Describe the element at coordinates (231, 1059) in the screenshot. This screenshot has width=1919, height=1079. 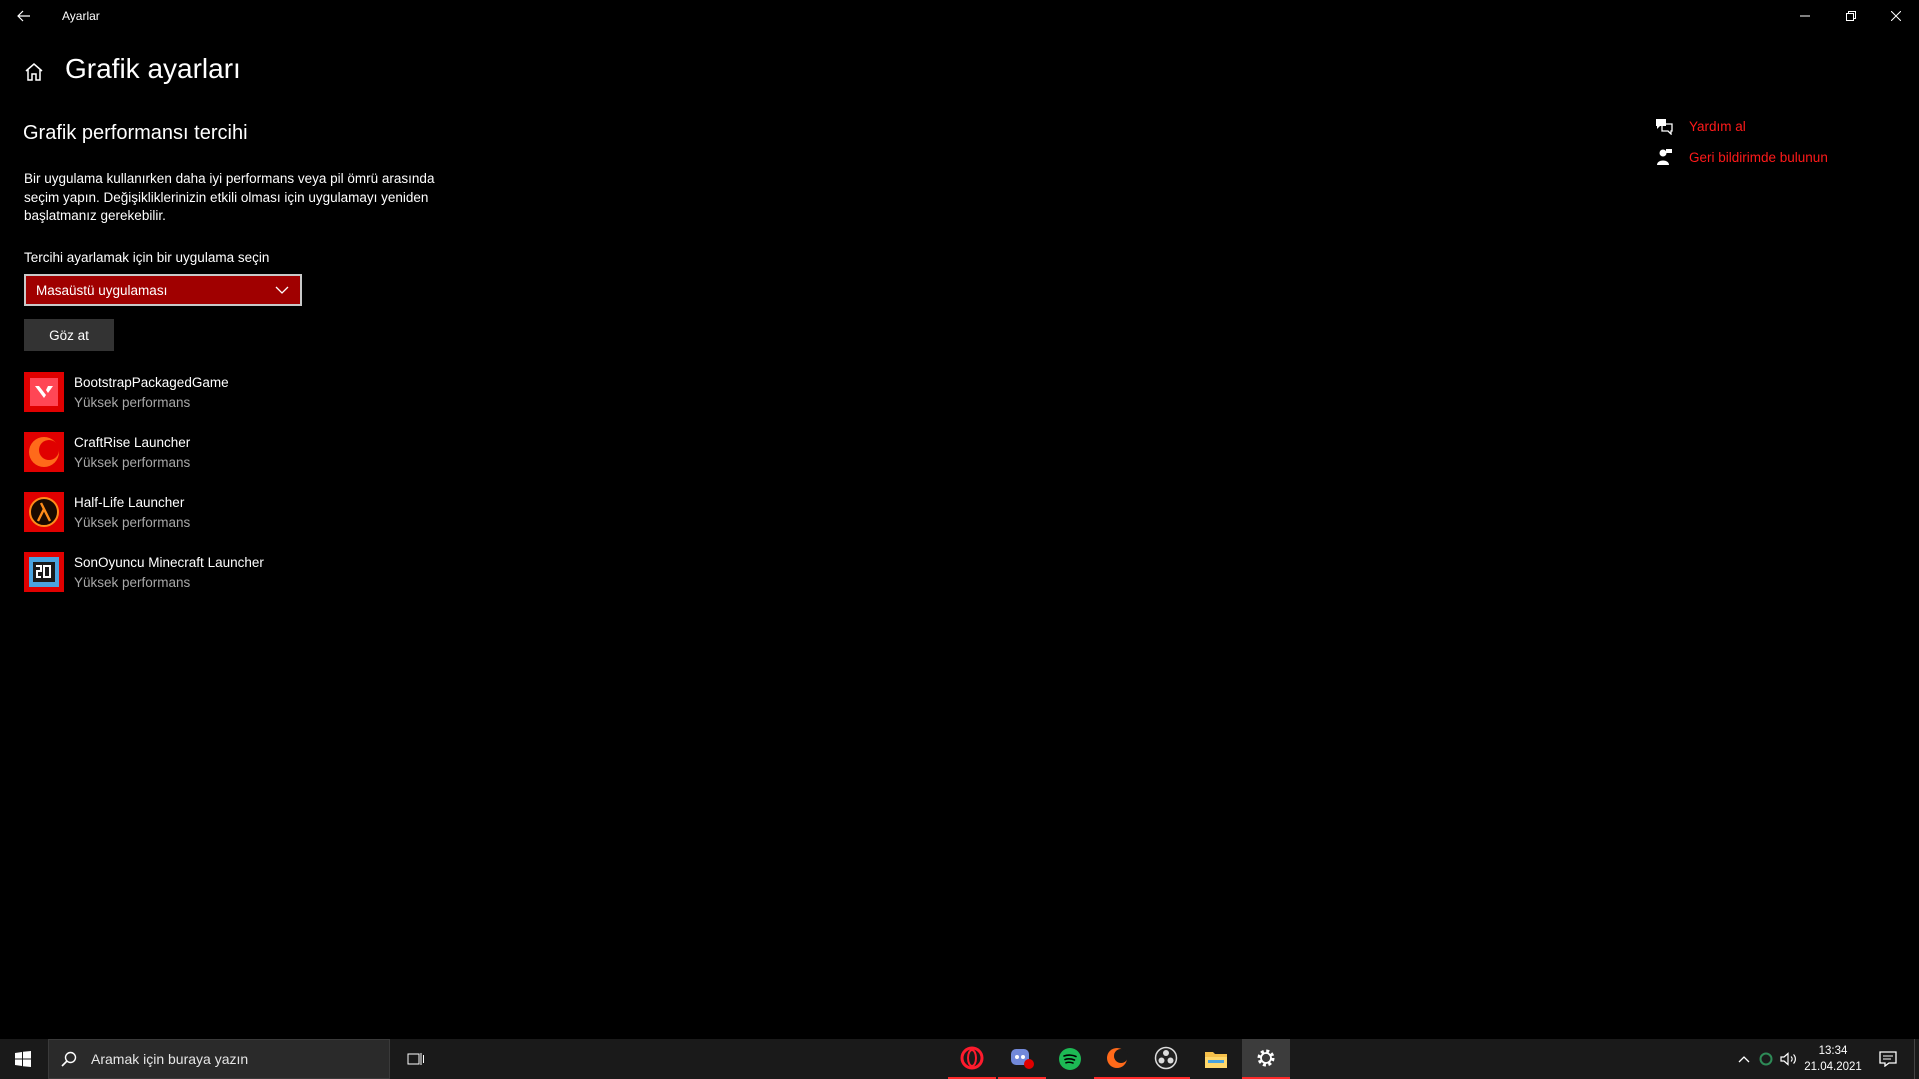
I see `search-input` at that location.